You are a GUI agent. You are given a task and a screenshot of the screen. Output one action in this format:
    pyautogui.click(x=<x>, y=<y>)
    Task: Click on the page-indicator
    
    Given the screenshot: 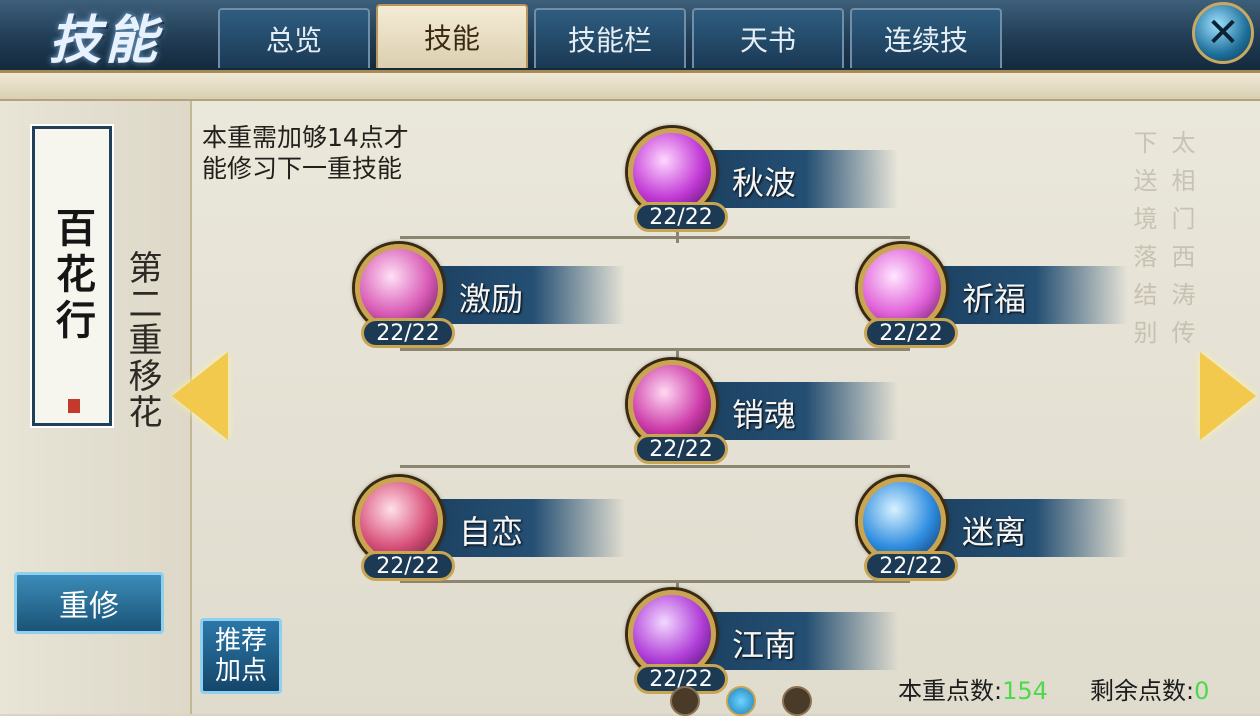 What is the action you would take?
    pyautogui.click(x=741, y=701)
    